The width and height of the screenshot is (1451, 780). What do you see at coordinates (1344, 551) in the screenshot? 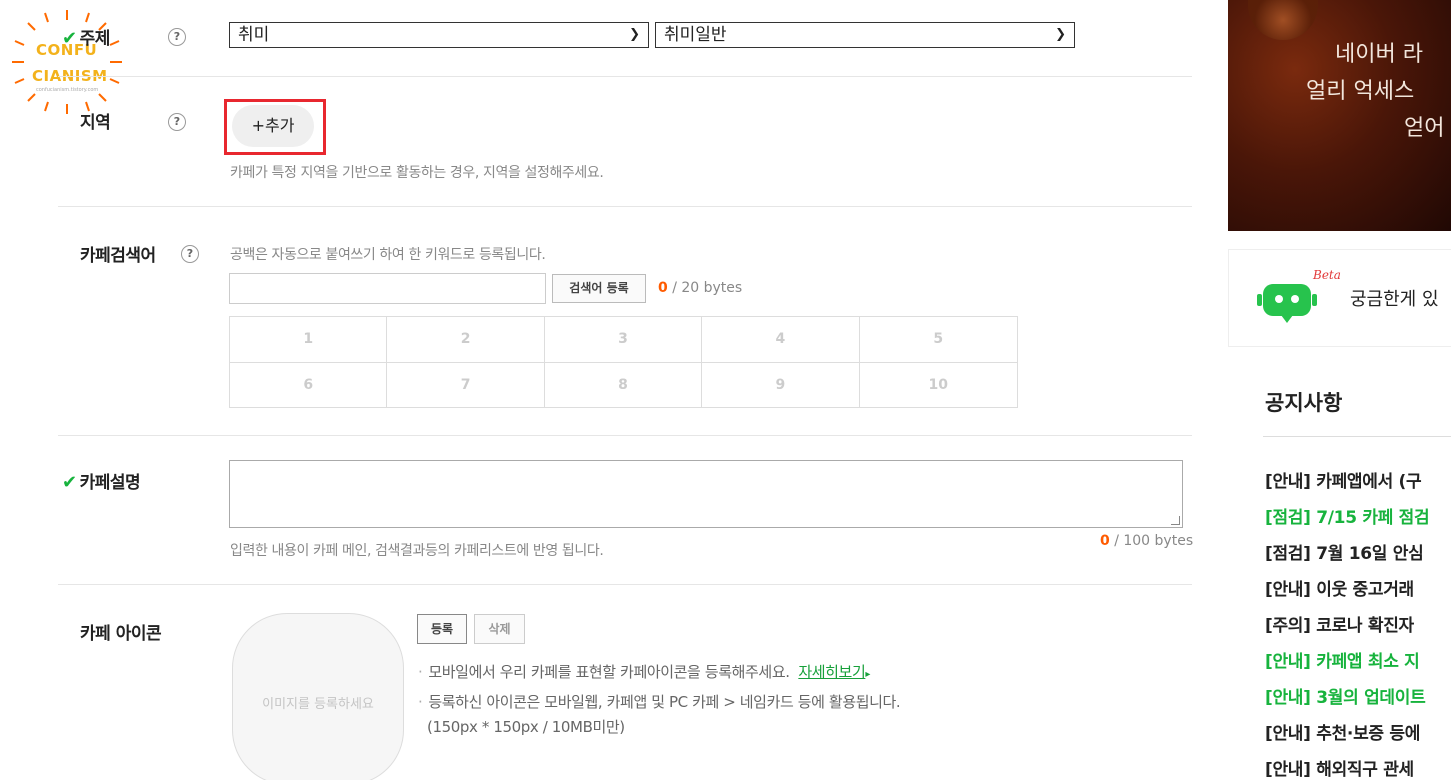
I see `notice-item: [점검] 7월 16일 안심` at bounding box center [1344, 551].